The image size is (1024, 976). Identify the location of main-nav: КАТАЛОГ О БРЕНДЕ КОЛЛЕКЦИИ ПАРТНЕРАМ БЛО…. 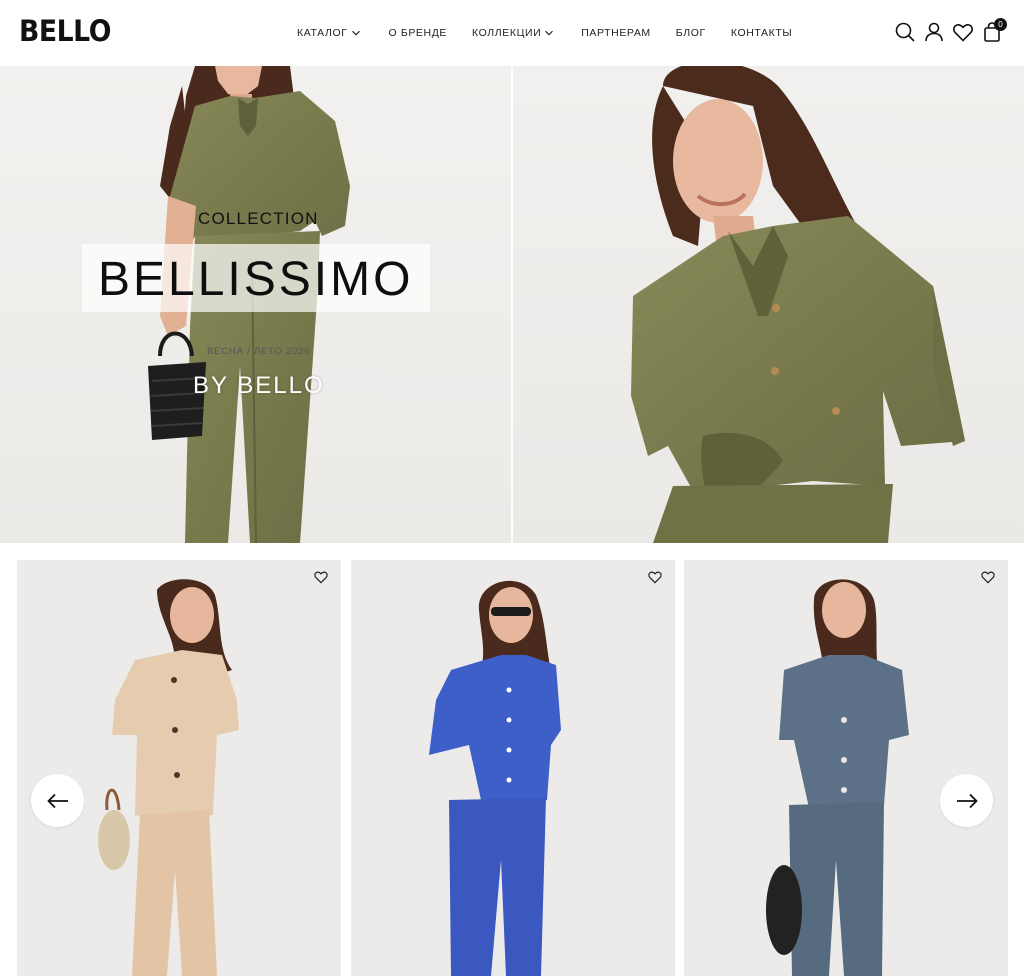
(544, 33).